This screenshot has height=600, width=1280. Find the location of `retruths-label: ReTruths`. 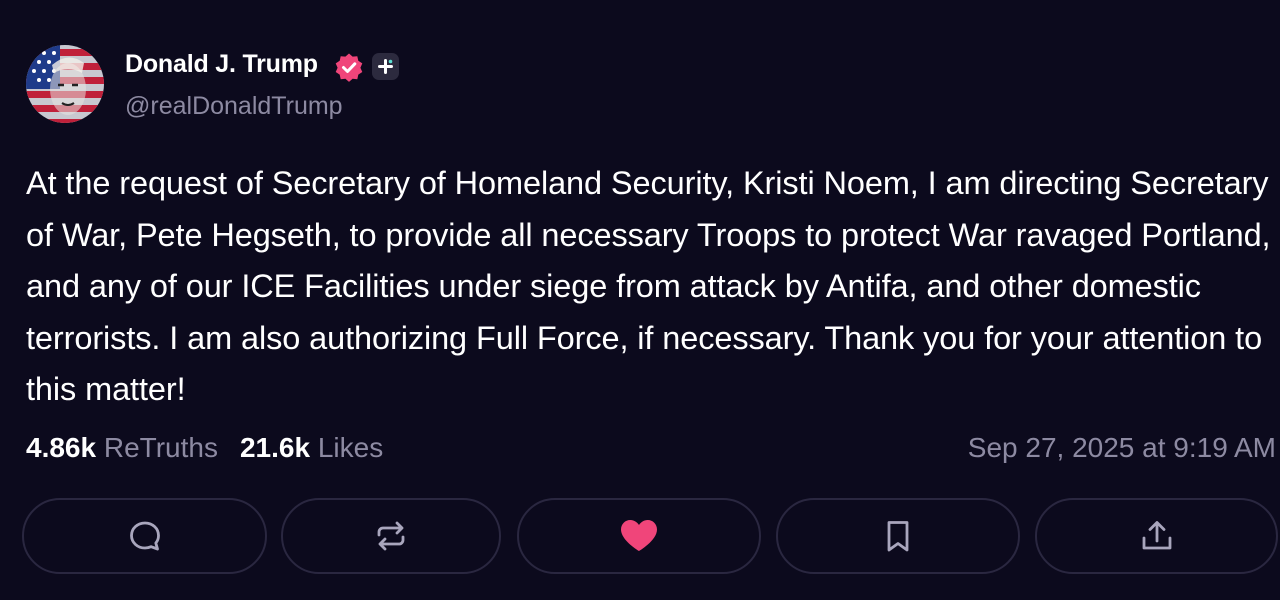

retruths-label: ReTruths is located at coordinates (161, 447).